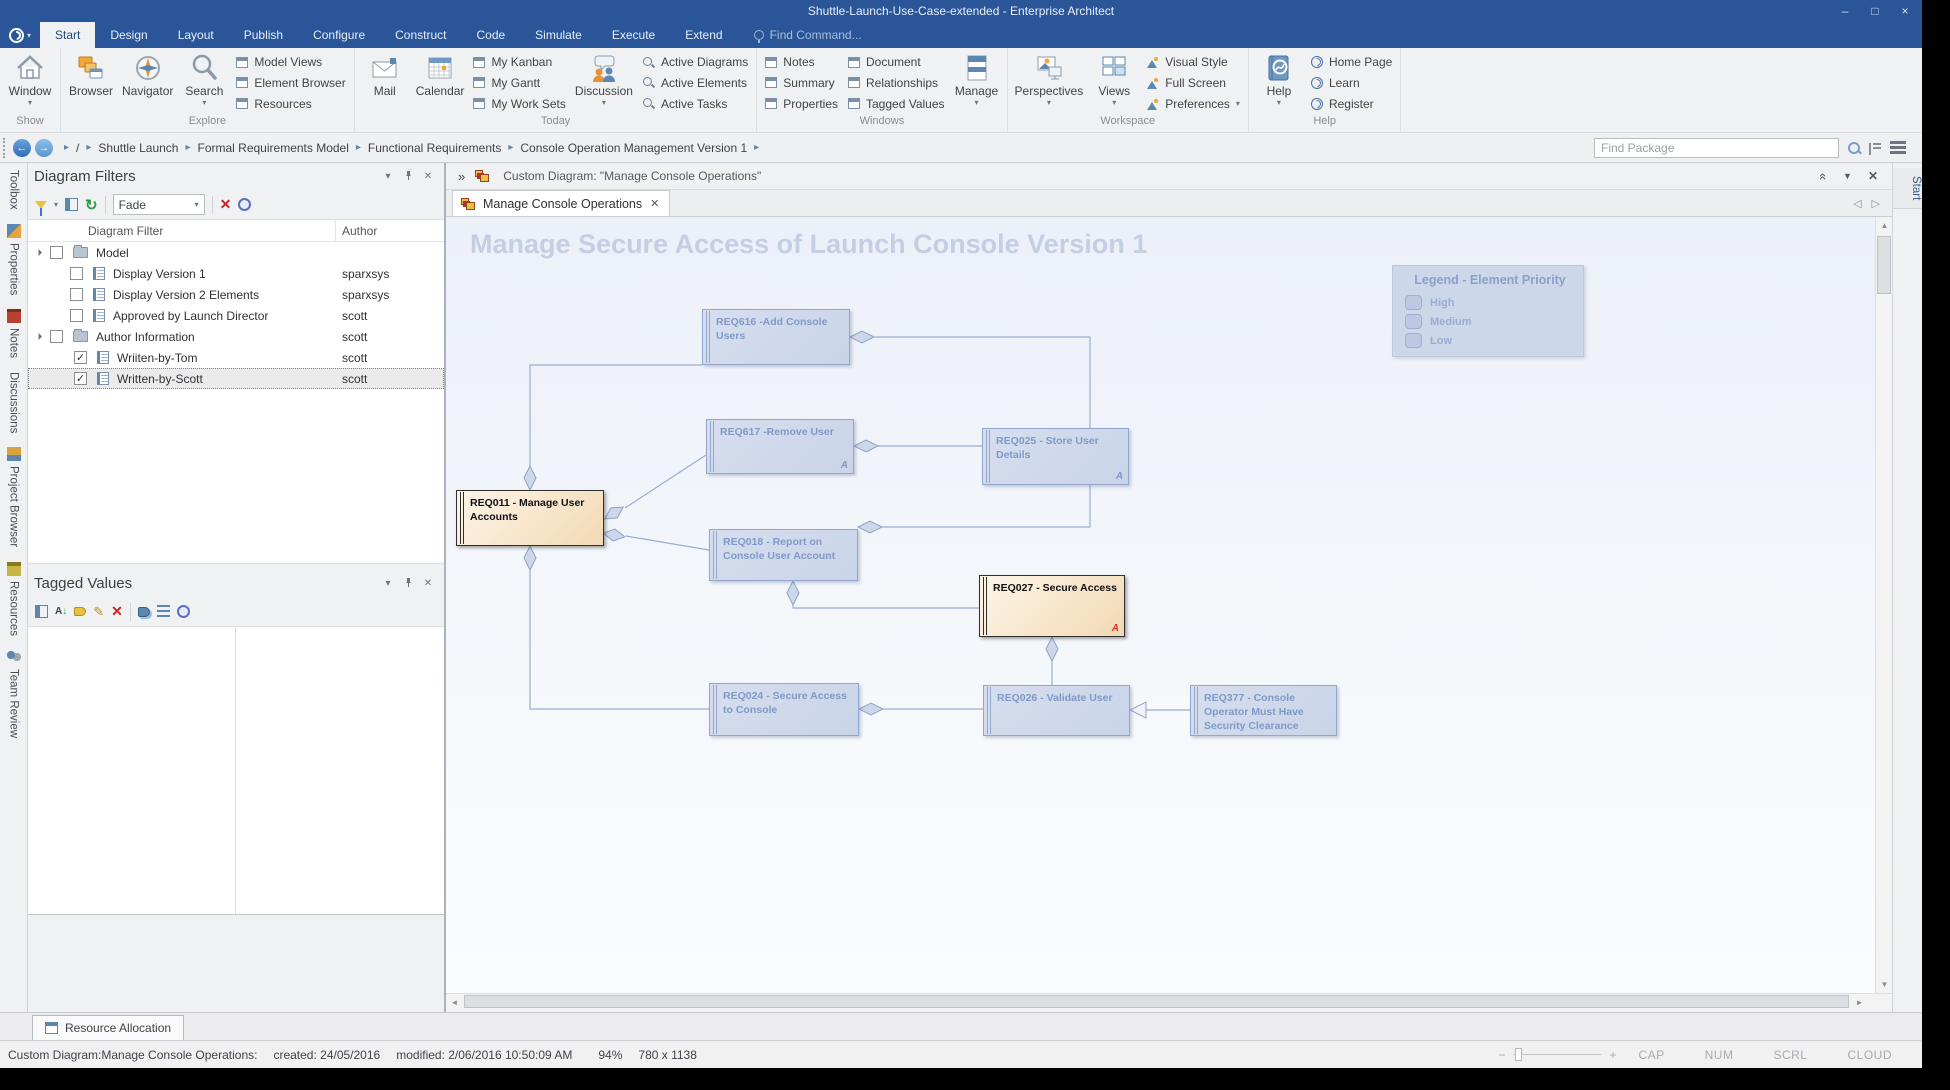 The image size is (1950, 1090). What do you see at coordinates (519, 82) in the screenshot?
I see `my-gantt-button: My Gantt` at bounding box center [519, 82].